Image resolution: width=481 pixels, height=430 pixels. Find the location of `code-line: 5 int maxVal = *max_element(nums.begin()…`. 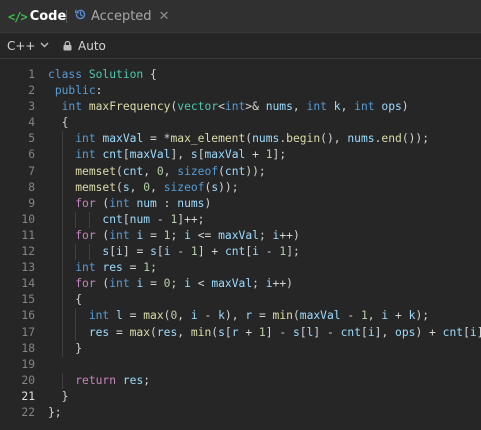

code-line: 5 int maxVal = *max_element(nums.begin()… is located at coordinates (240, 139).